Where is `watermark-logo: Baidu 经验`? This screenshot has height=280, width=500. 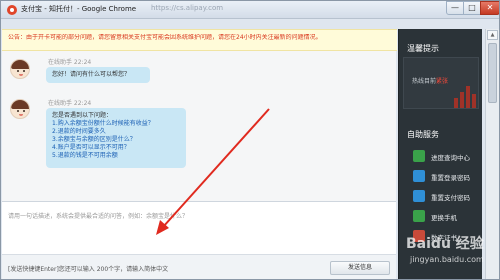
watermark-logo: Baidu 经验 is located at coordinates (445, 244).